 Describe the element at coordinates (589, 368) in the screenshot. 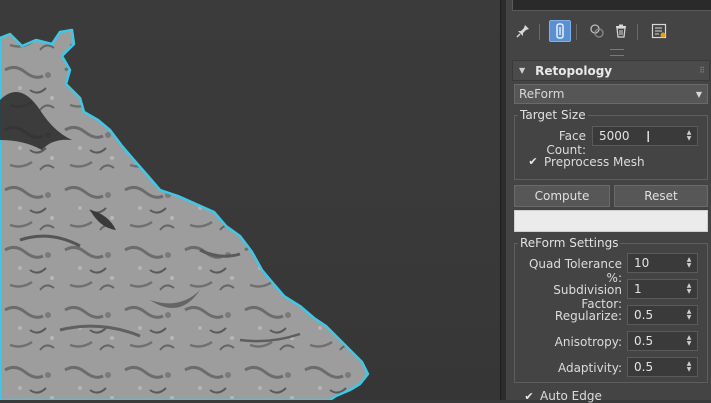

I see `adaptivity-label: Adaptivity:` at that location.